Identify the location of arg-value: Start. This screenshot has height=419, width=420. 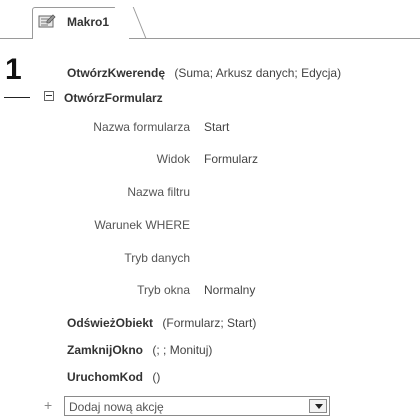
(216, 127).